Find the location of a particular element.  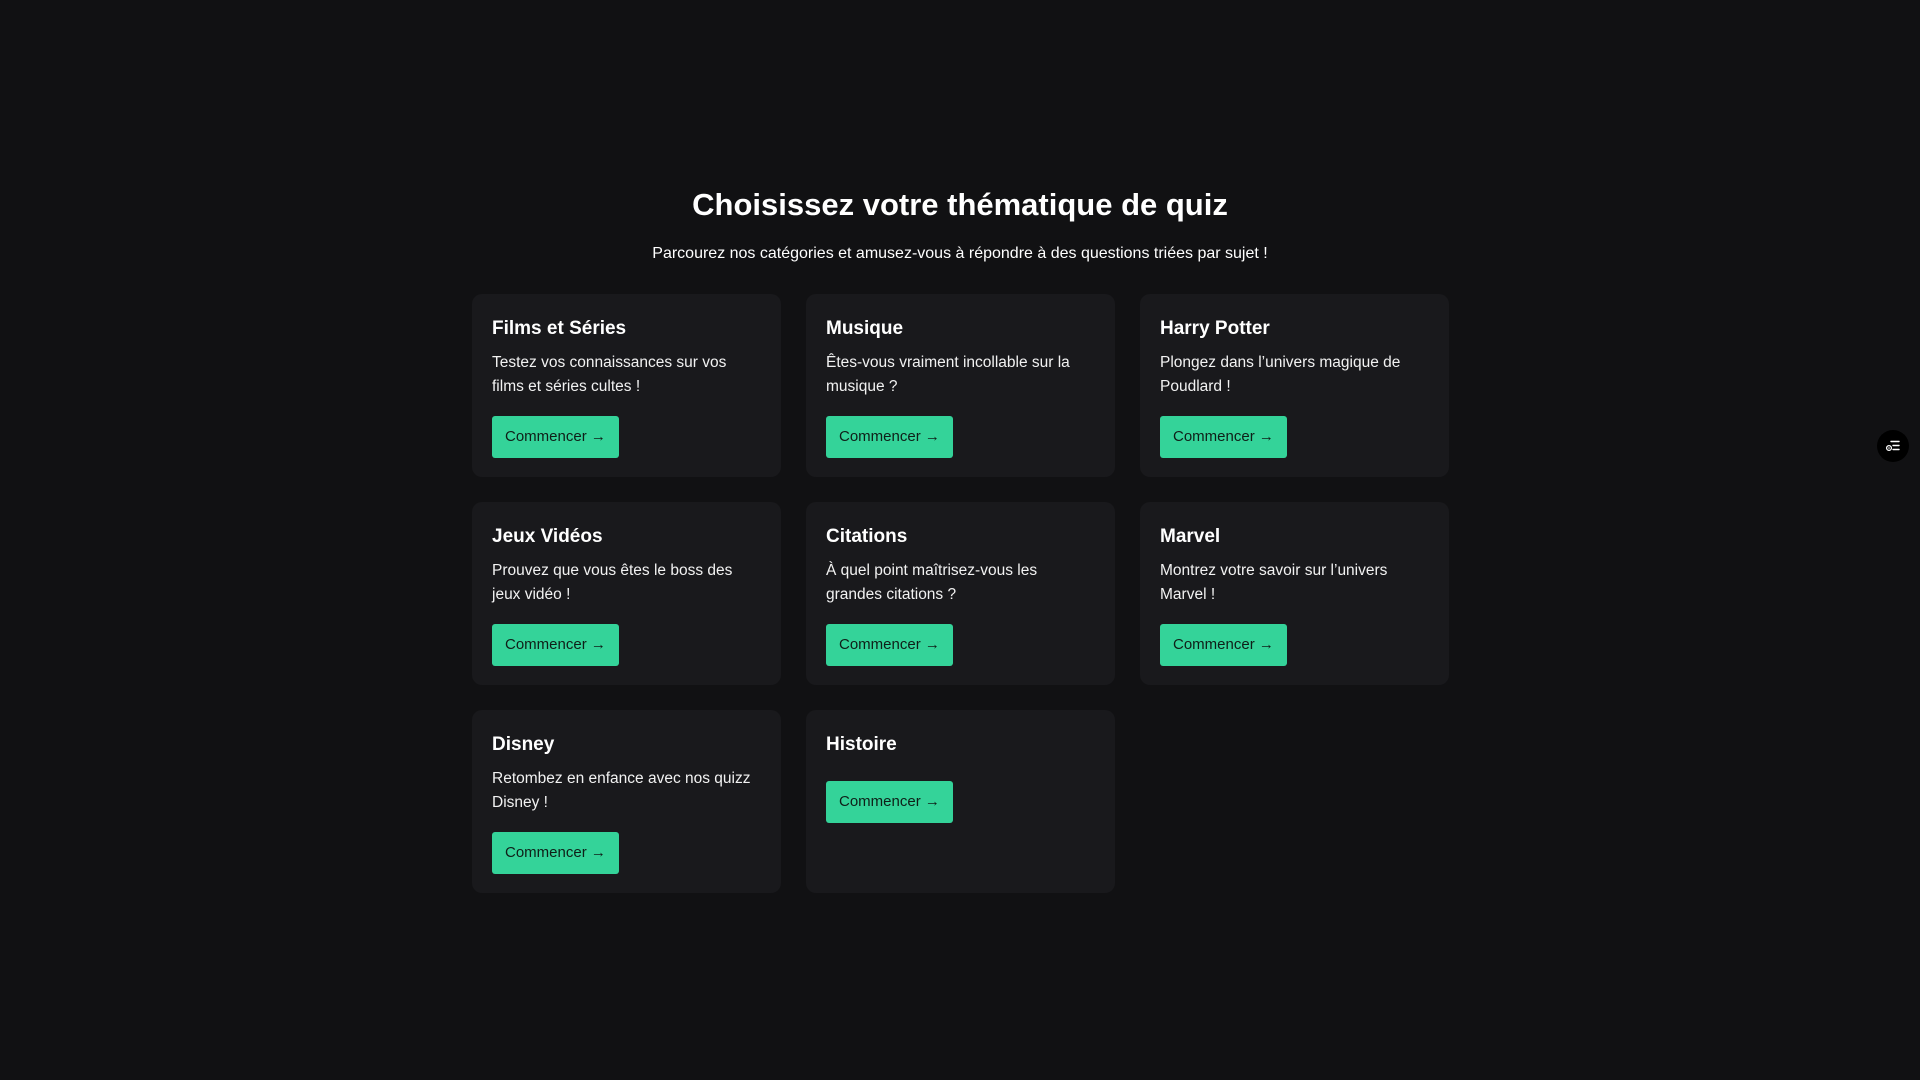

category-title: Citations is located at coordinates (867, 536).